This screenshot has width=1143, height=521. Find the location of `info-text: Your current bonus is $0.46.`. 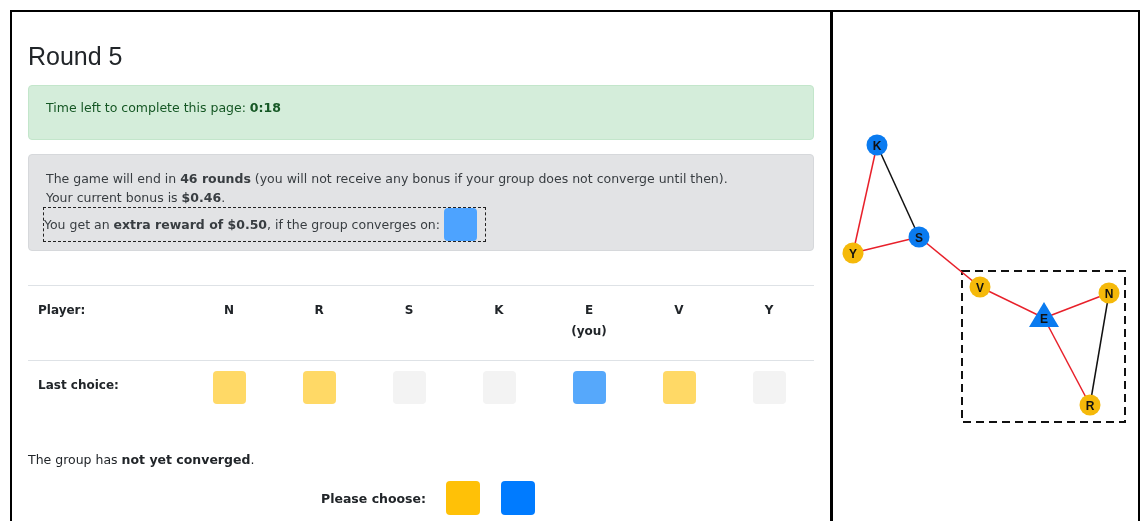

info-text: Your current bonus is $0.46. is located at coordinates (136, 198).